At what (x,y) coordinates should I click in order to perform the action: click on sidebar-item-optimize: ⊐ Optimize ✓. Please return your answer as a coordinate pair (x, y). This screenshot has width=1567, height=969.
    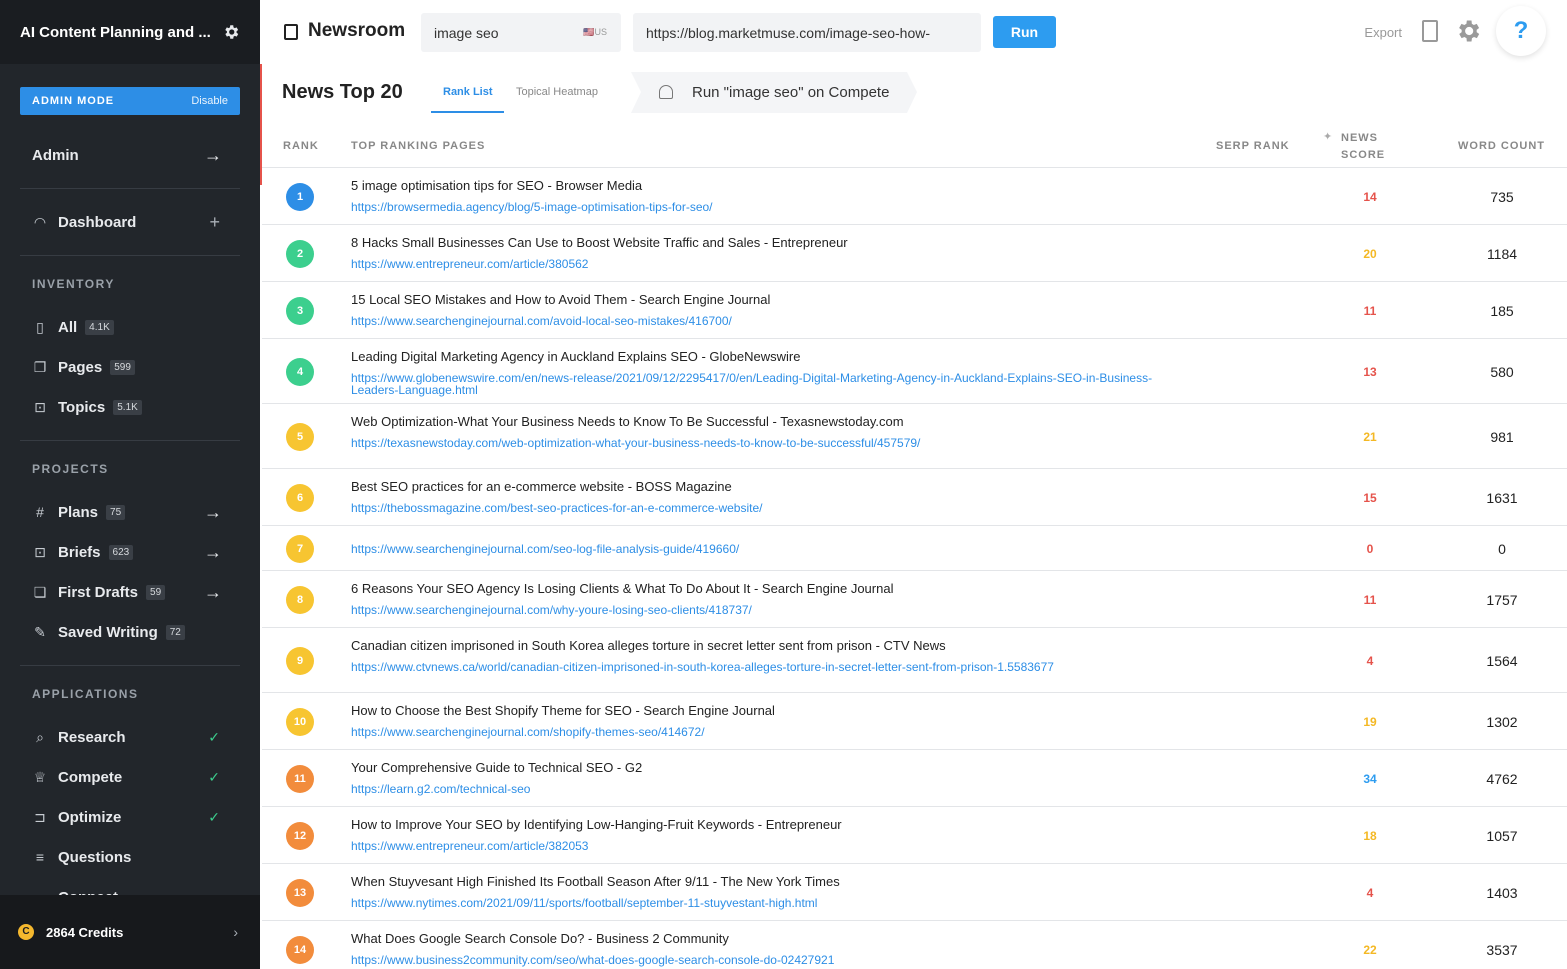
    Looking at the image, I should click on (127, 817).